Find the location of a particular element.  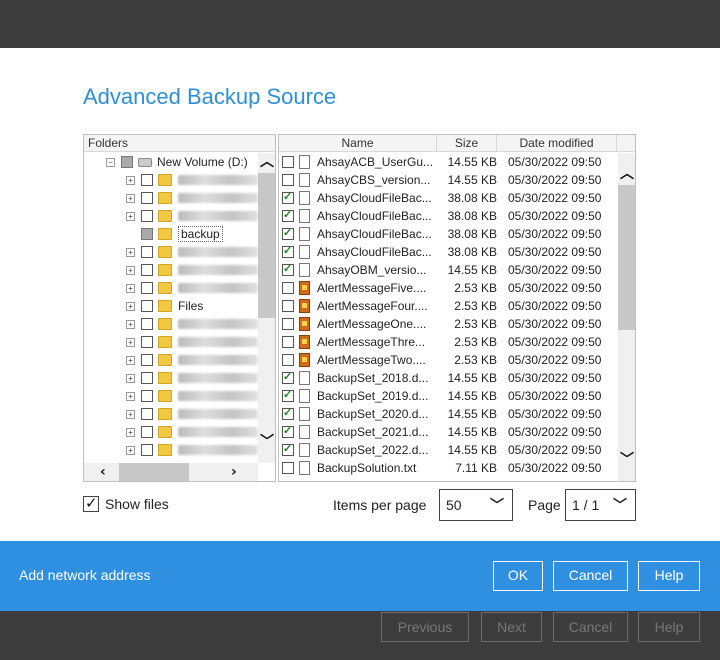

tree-item: + Files is located at coordinates (164, 306).